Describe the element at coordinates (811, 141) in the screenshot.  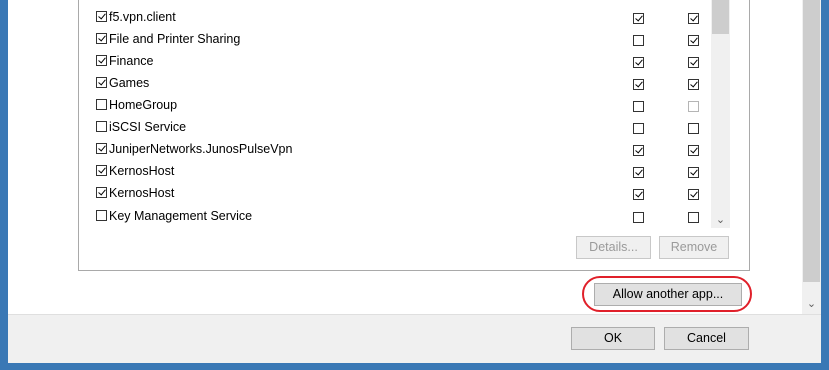
I see `window-scrollbar-thumb` at that location.